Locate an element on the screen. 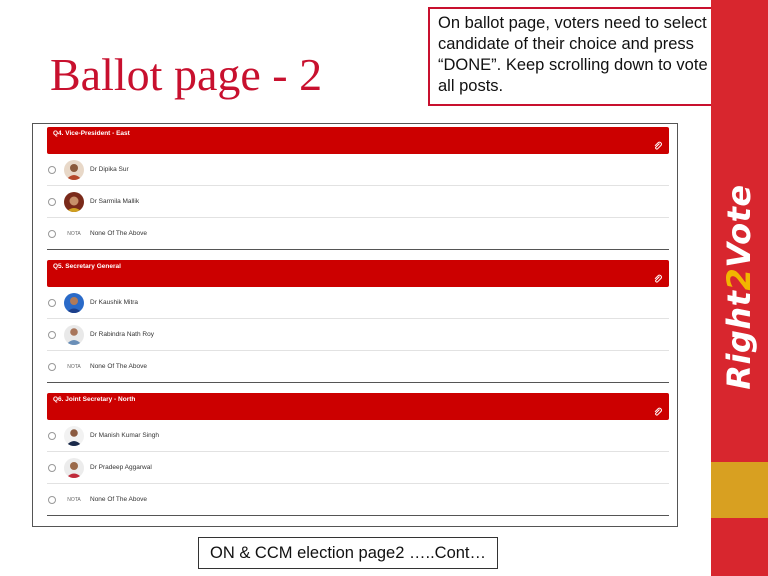 Image resolution: width=768 pixels, height=576 pixels. candidate-option: Dr Rabindra Nath Roy is located at coordinates (358, 335).